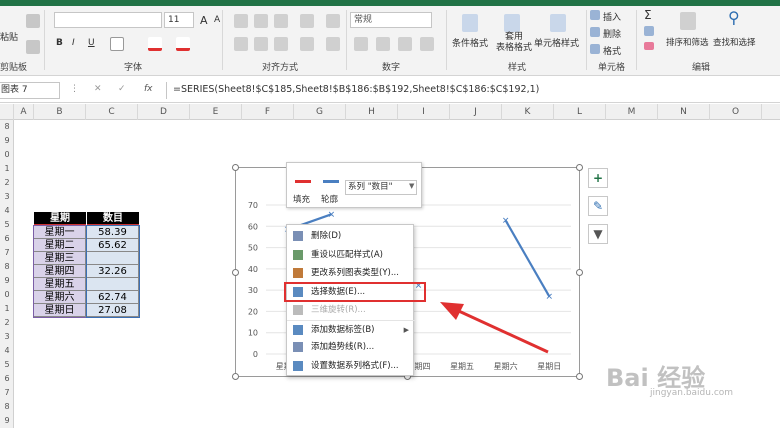 The height and width of the screenshot is (428, 780). I want to click on comma-icon, so click(405, 44).